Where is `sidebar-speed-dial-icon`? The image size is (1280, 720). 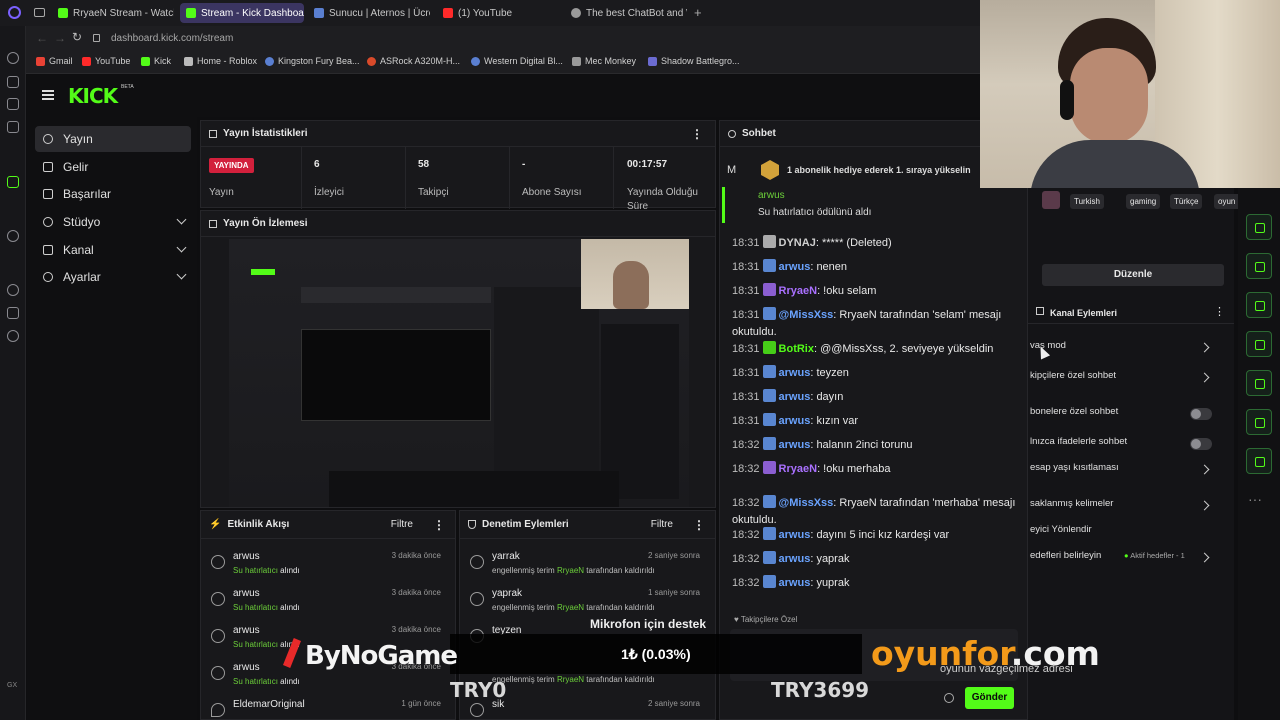 sidebar-speed-dial-icon is located at coordinates (13, 58).